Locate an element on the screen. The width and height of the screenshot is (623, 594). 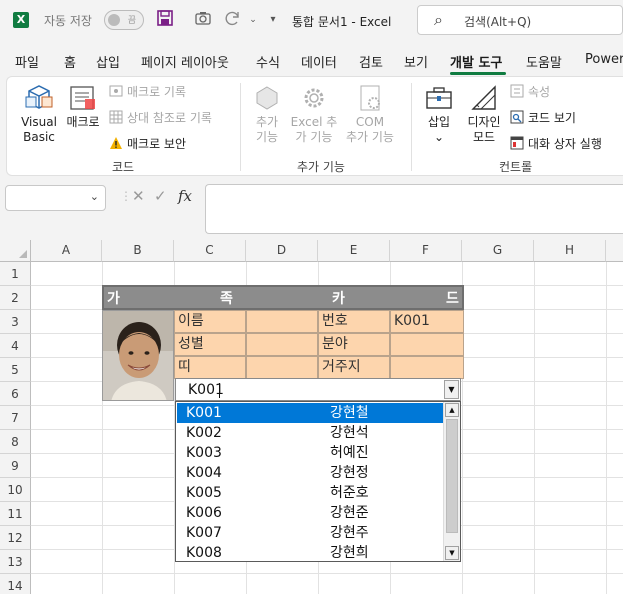
toolbox-icon is located at coordinates (439, 98).